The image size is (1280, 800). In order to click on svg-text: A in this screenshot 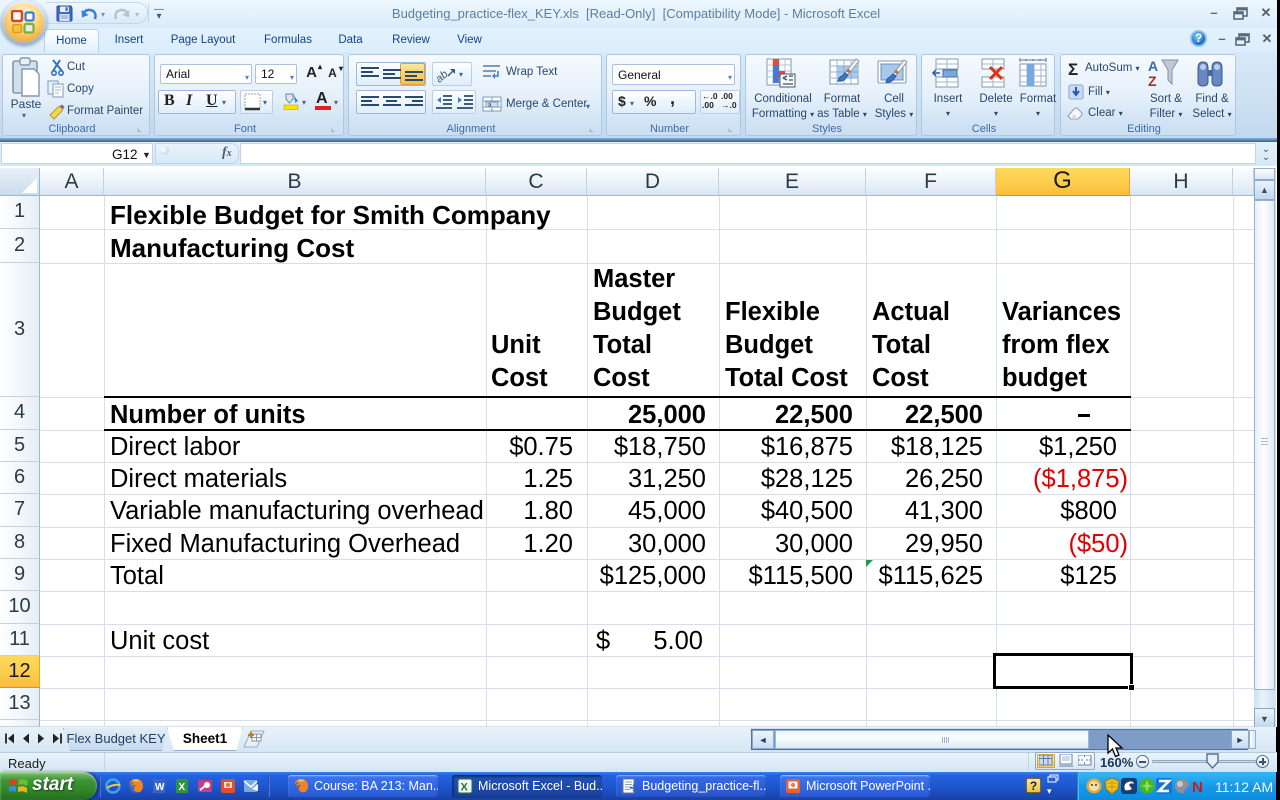, I will do `click(1153, 66)`.